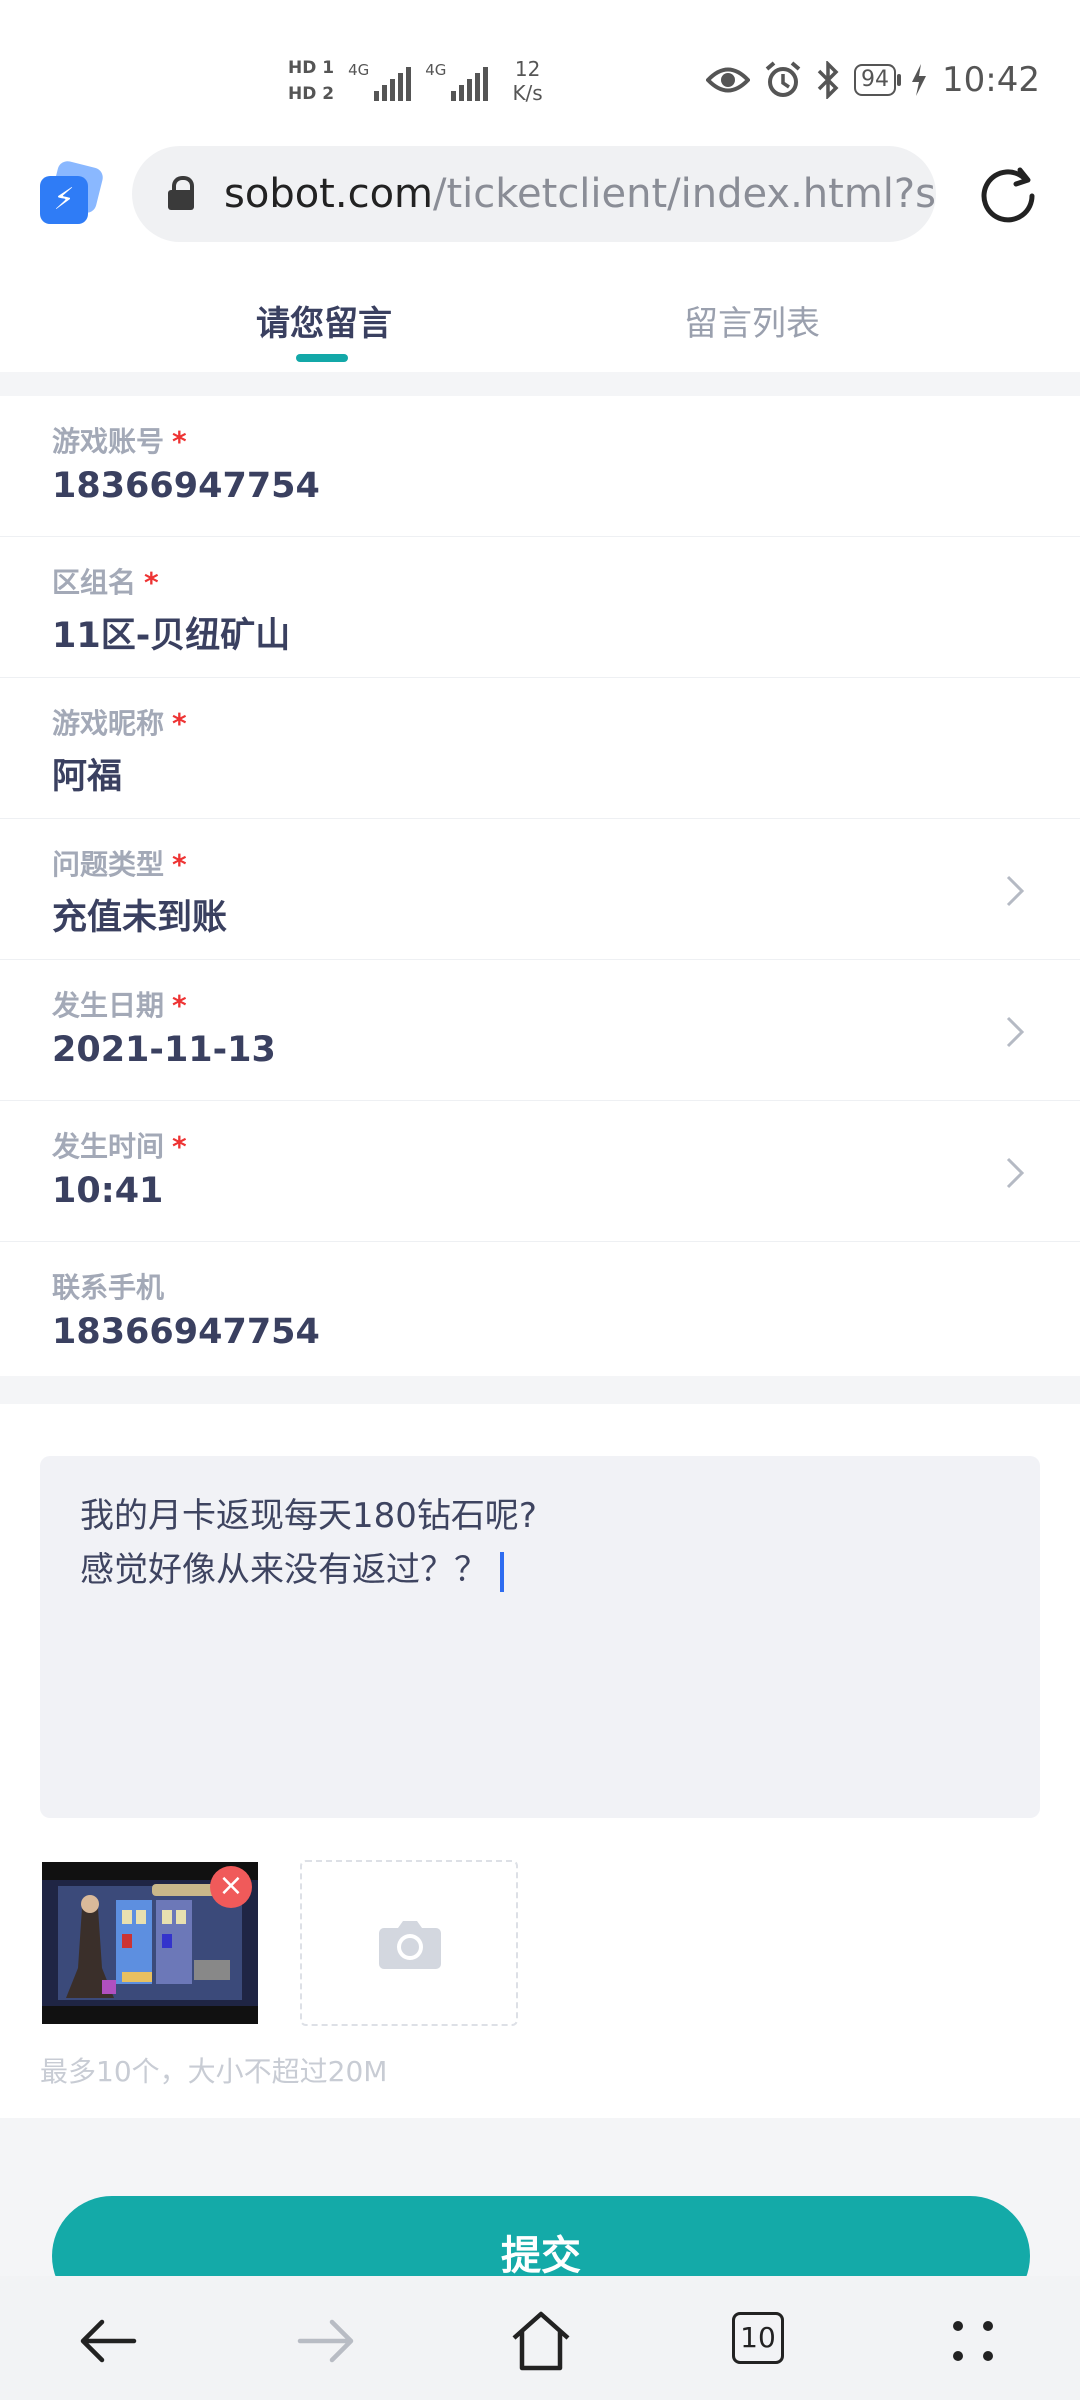  Describe the element at coordinates (64, 200) in the screenshot. I see `lightning-icon: ⚡` at that location.